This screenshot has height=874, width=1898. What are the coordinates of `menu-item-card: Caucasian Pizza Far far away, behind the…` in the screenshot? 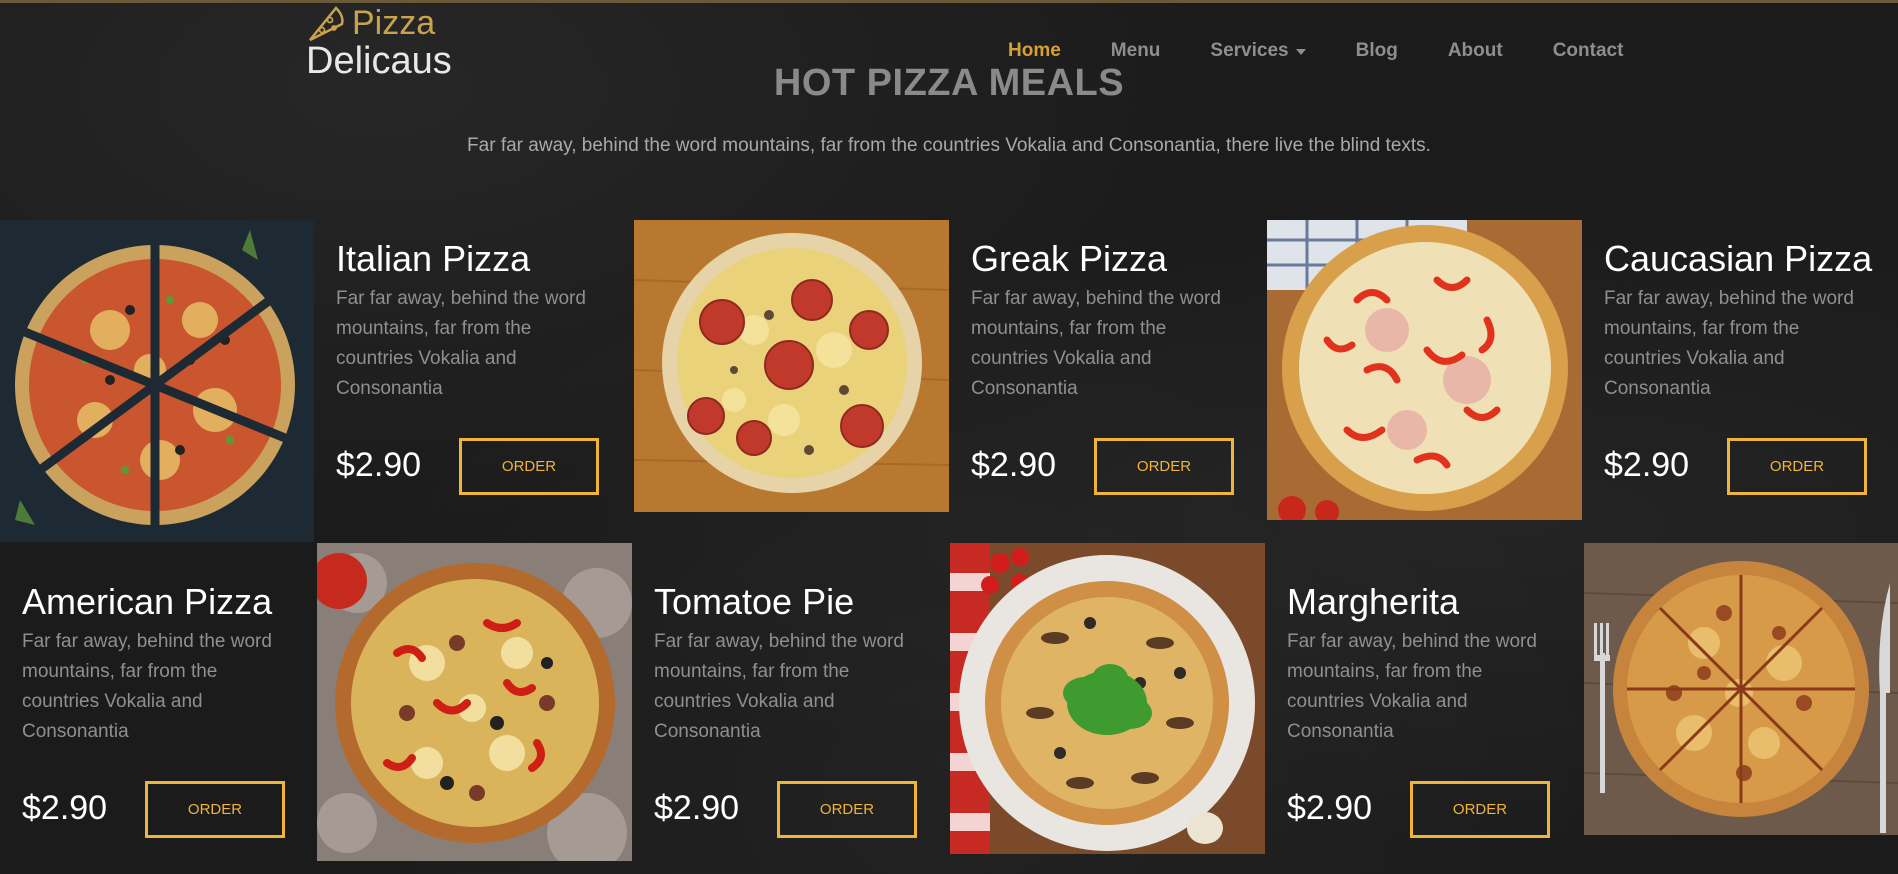 It's located at (1740, 380).